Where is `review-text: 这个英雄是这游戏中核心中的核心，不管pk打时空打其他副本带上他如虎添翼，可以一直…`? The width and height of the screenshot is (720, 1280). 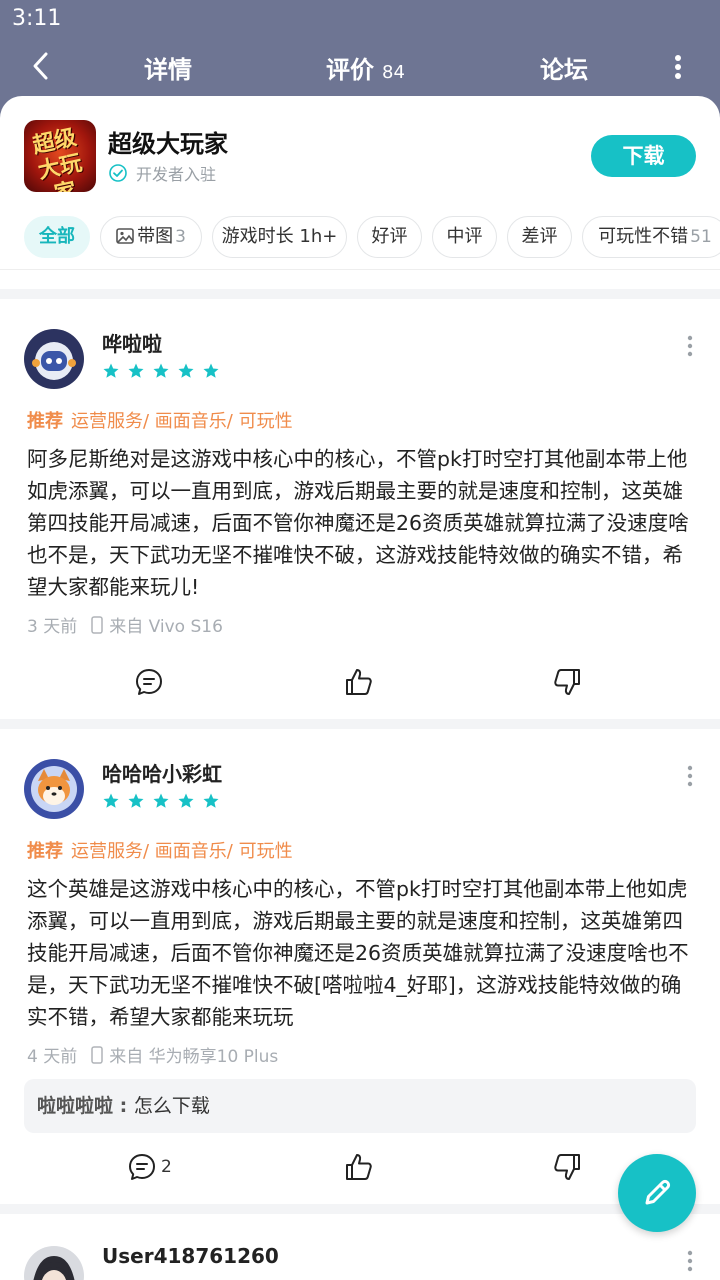 review-text: 这个英雄是这游戏中核心中的核心，不管pk打时空打其他副本带上他如虎添翼，可以一直… is located at coordinates (360, 953).